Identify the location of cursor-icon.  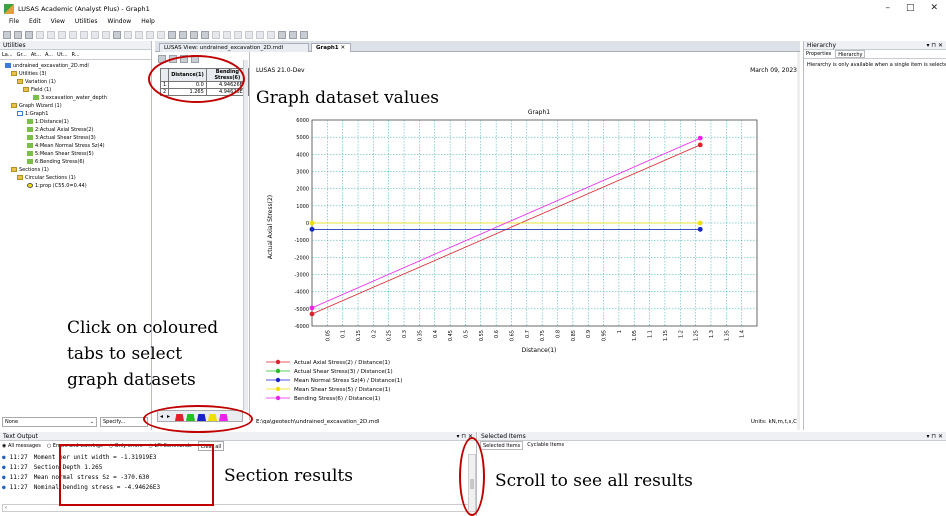
(249, 35).